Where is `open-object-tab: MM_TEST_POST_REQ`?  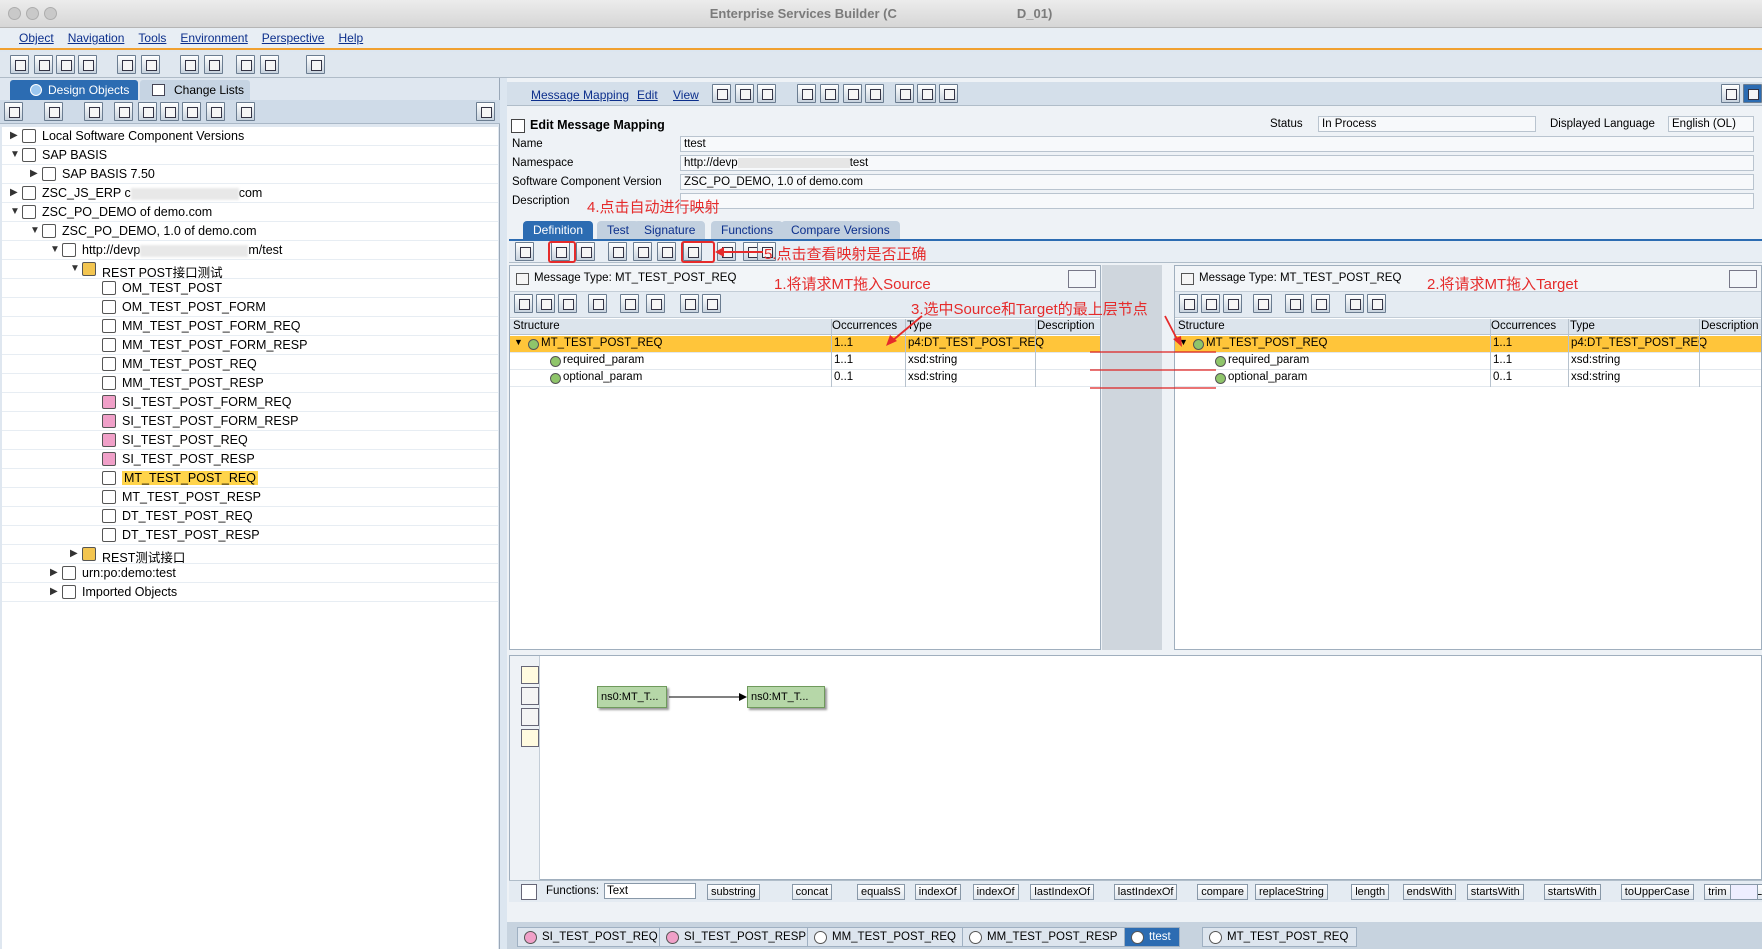
open-object-tab: MM_TEST_POST_REQ is located at coordinates (886, 937).